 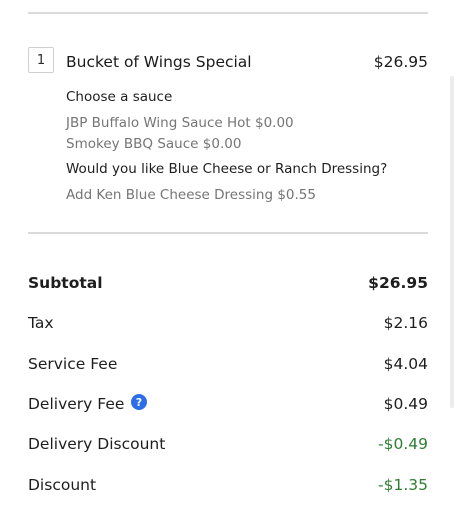 I want to click on option-value: Smokey BBQ Sauce $0.00, so click(x=154, y=144).